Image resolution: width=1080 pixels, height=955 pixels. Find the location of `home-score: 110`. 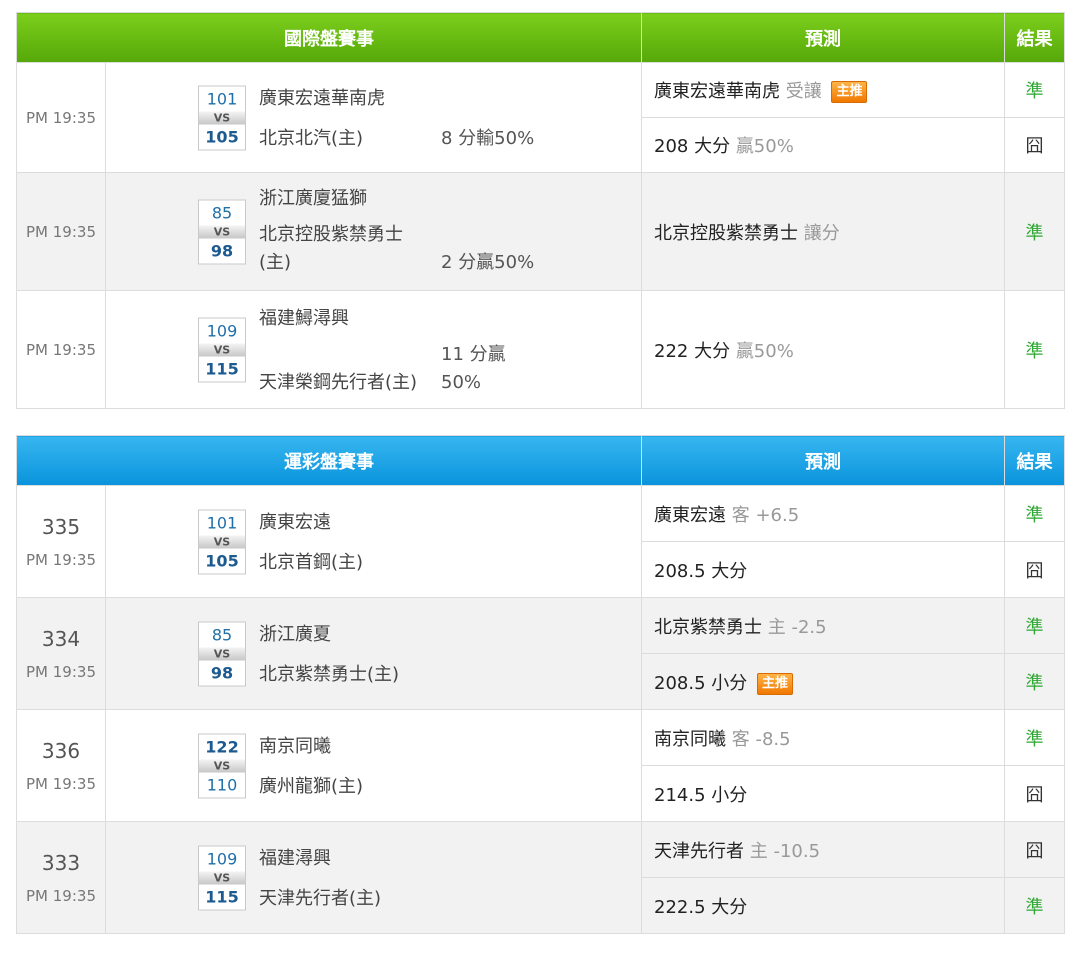

home-score: 110 is located at coordinates (222, 784).